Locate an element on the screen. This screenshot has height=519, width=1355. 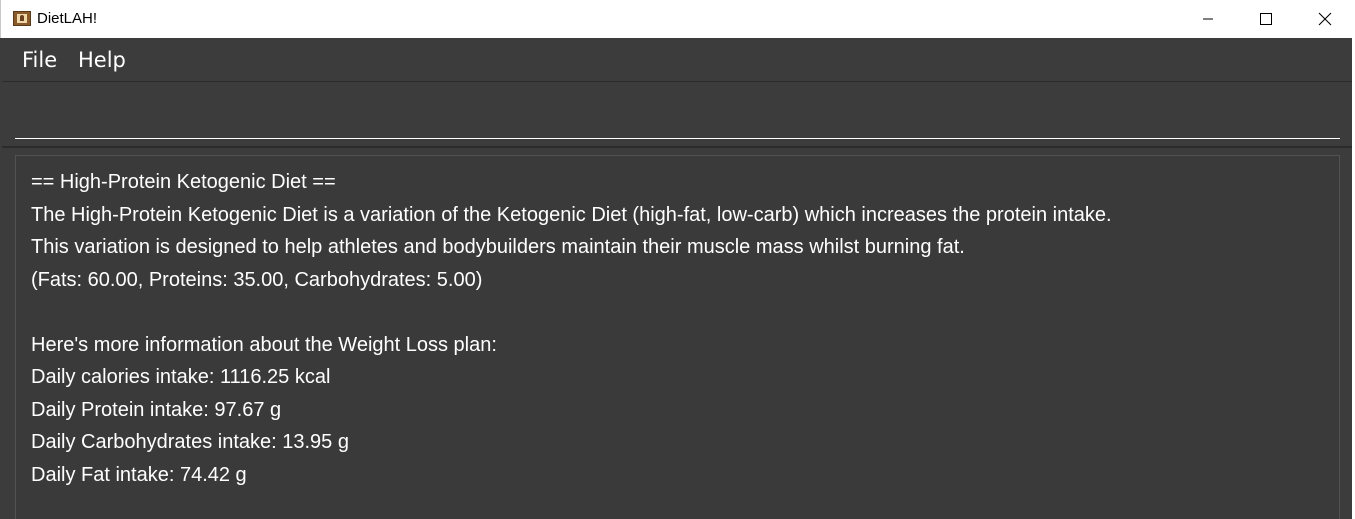
minimize-button is located at coordinates (1208, 19).